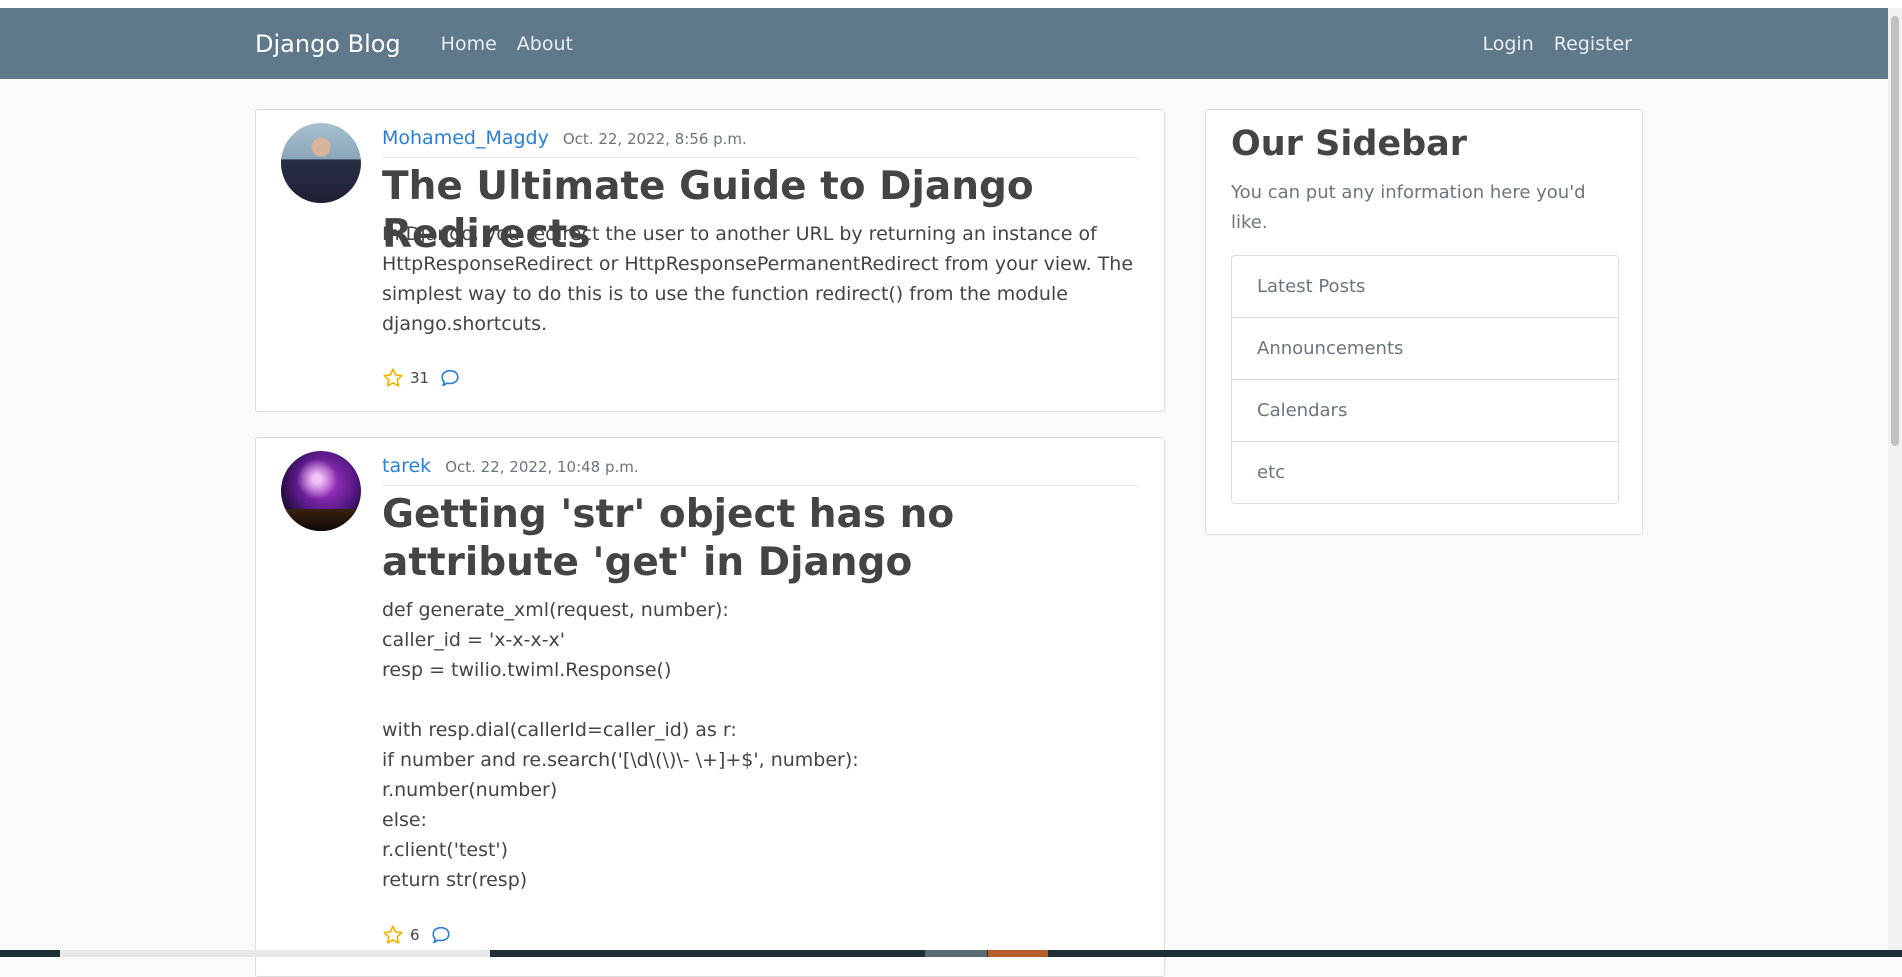  I want to click on like-count: 6, so click(415, 935).